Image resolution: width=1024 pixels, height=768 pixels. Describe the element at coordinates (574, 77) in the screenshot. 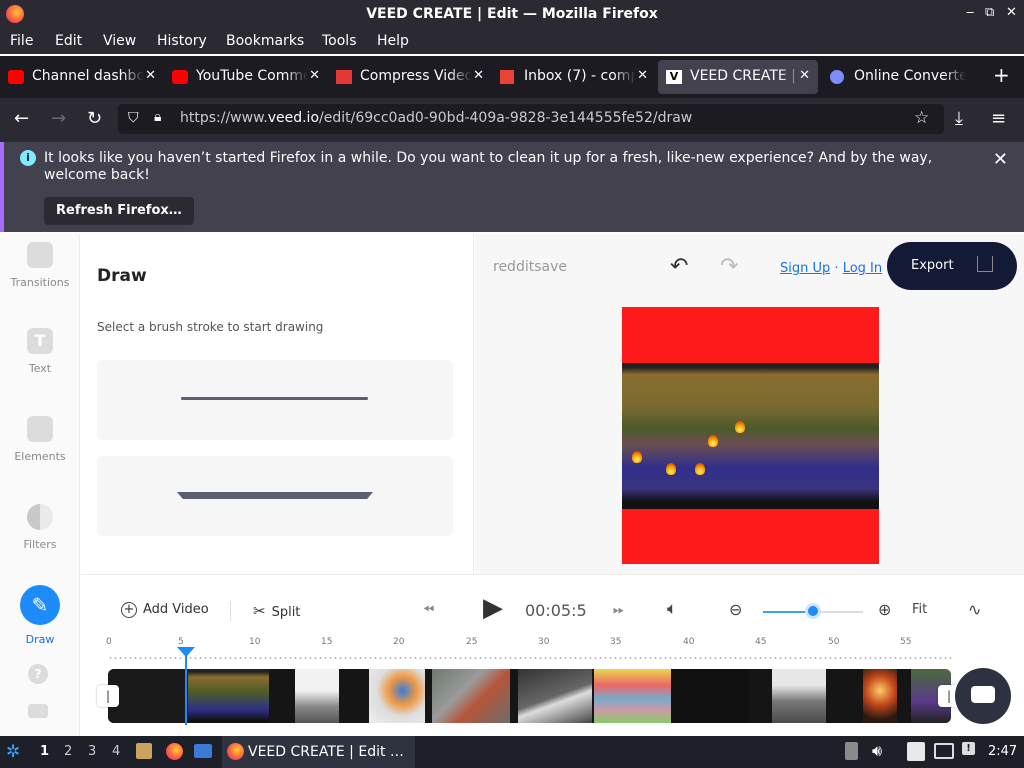

I see `tab-inbox: Inbox (7) - comp ✕` at that location.